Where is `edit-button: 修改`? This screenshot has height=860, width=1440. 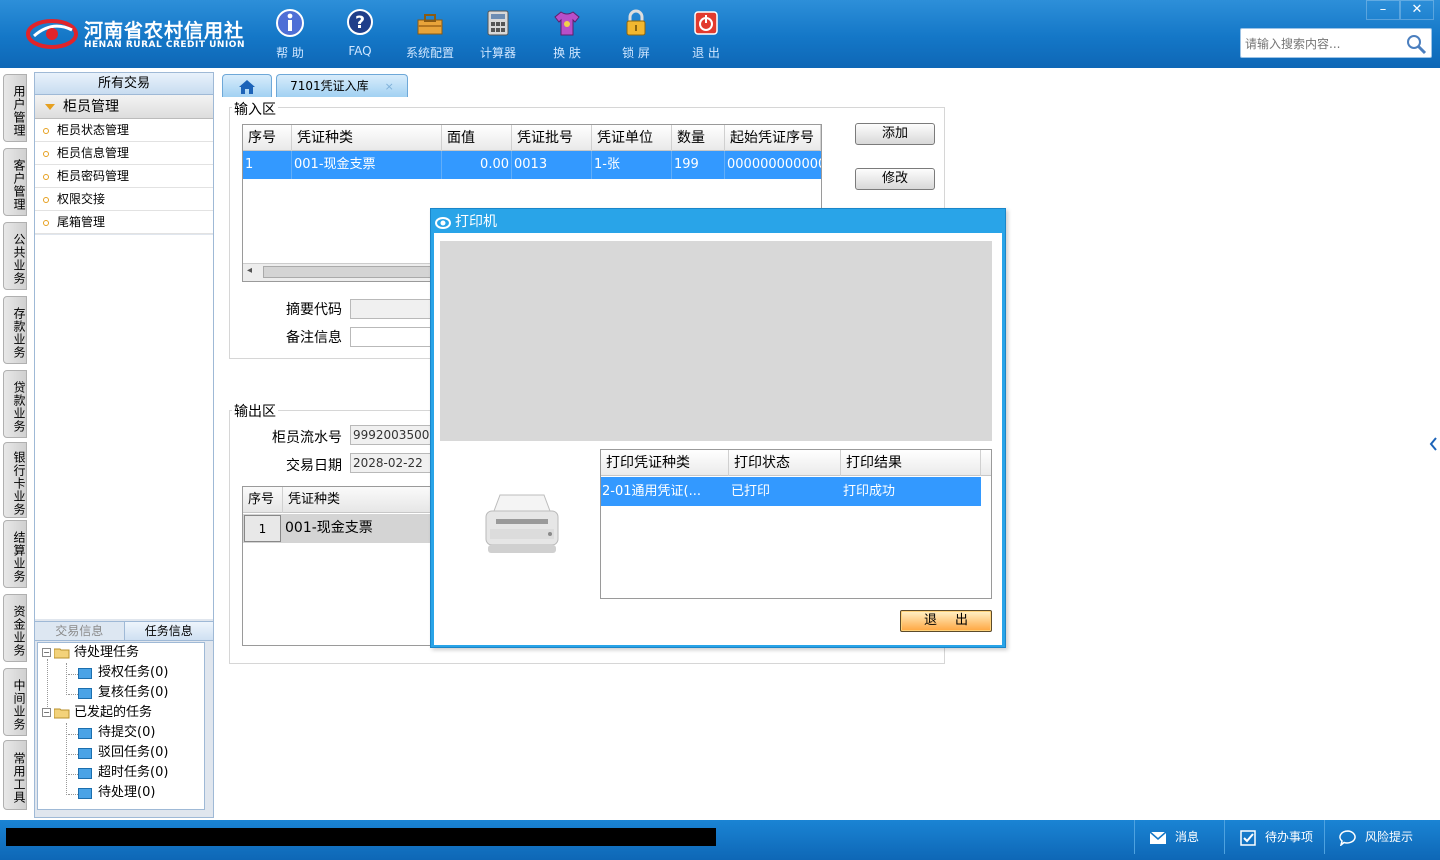
edit-button: 修改 is located at coordinates (895, 179).